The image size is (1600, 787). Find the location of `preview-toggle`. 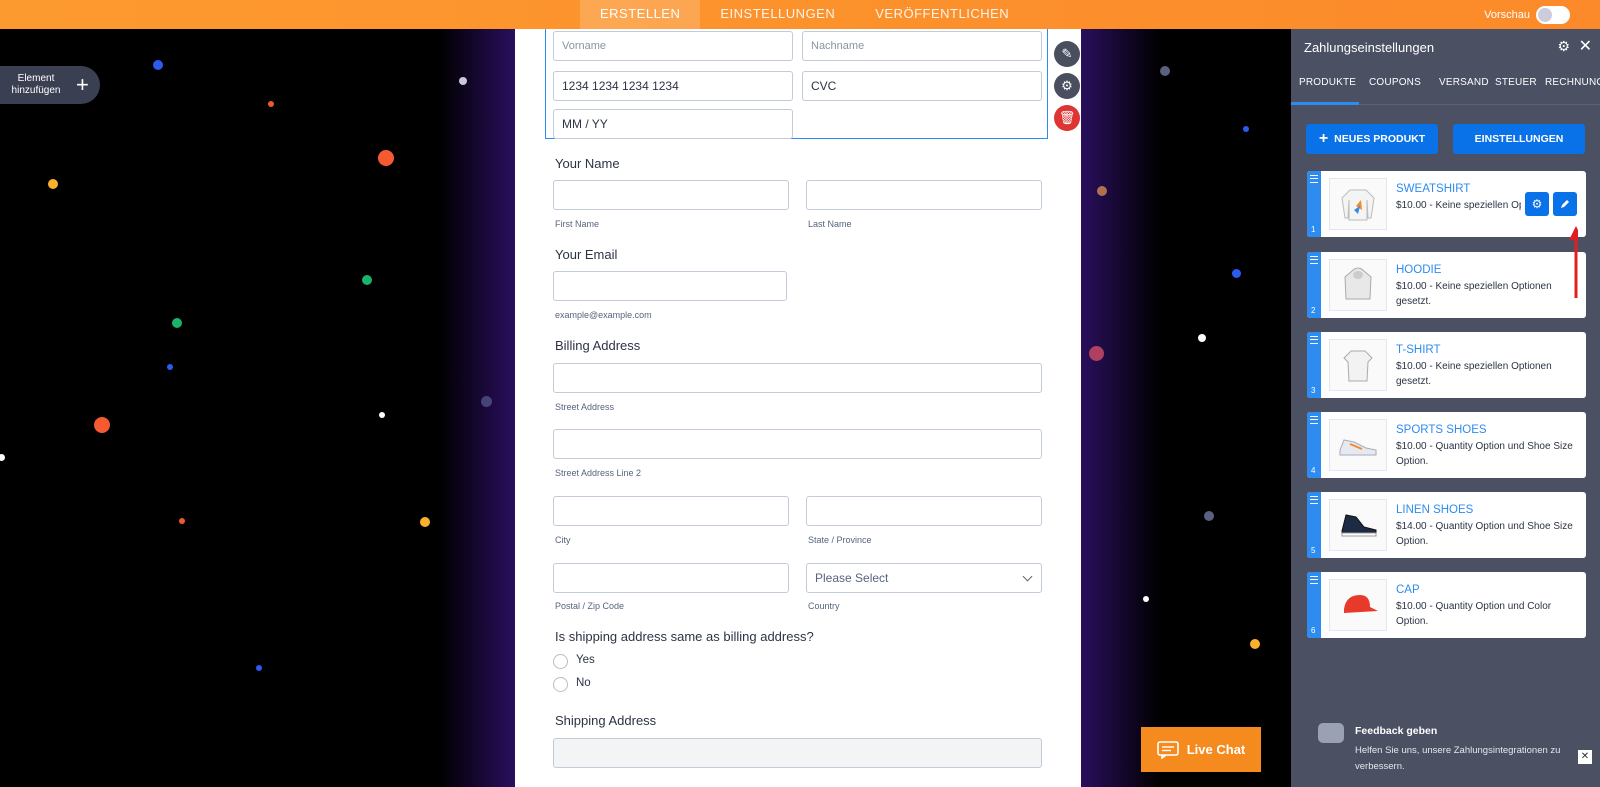

preview-toggle is located at coordinates (1553, 14).